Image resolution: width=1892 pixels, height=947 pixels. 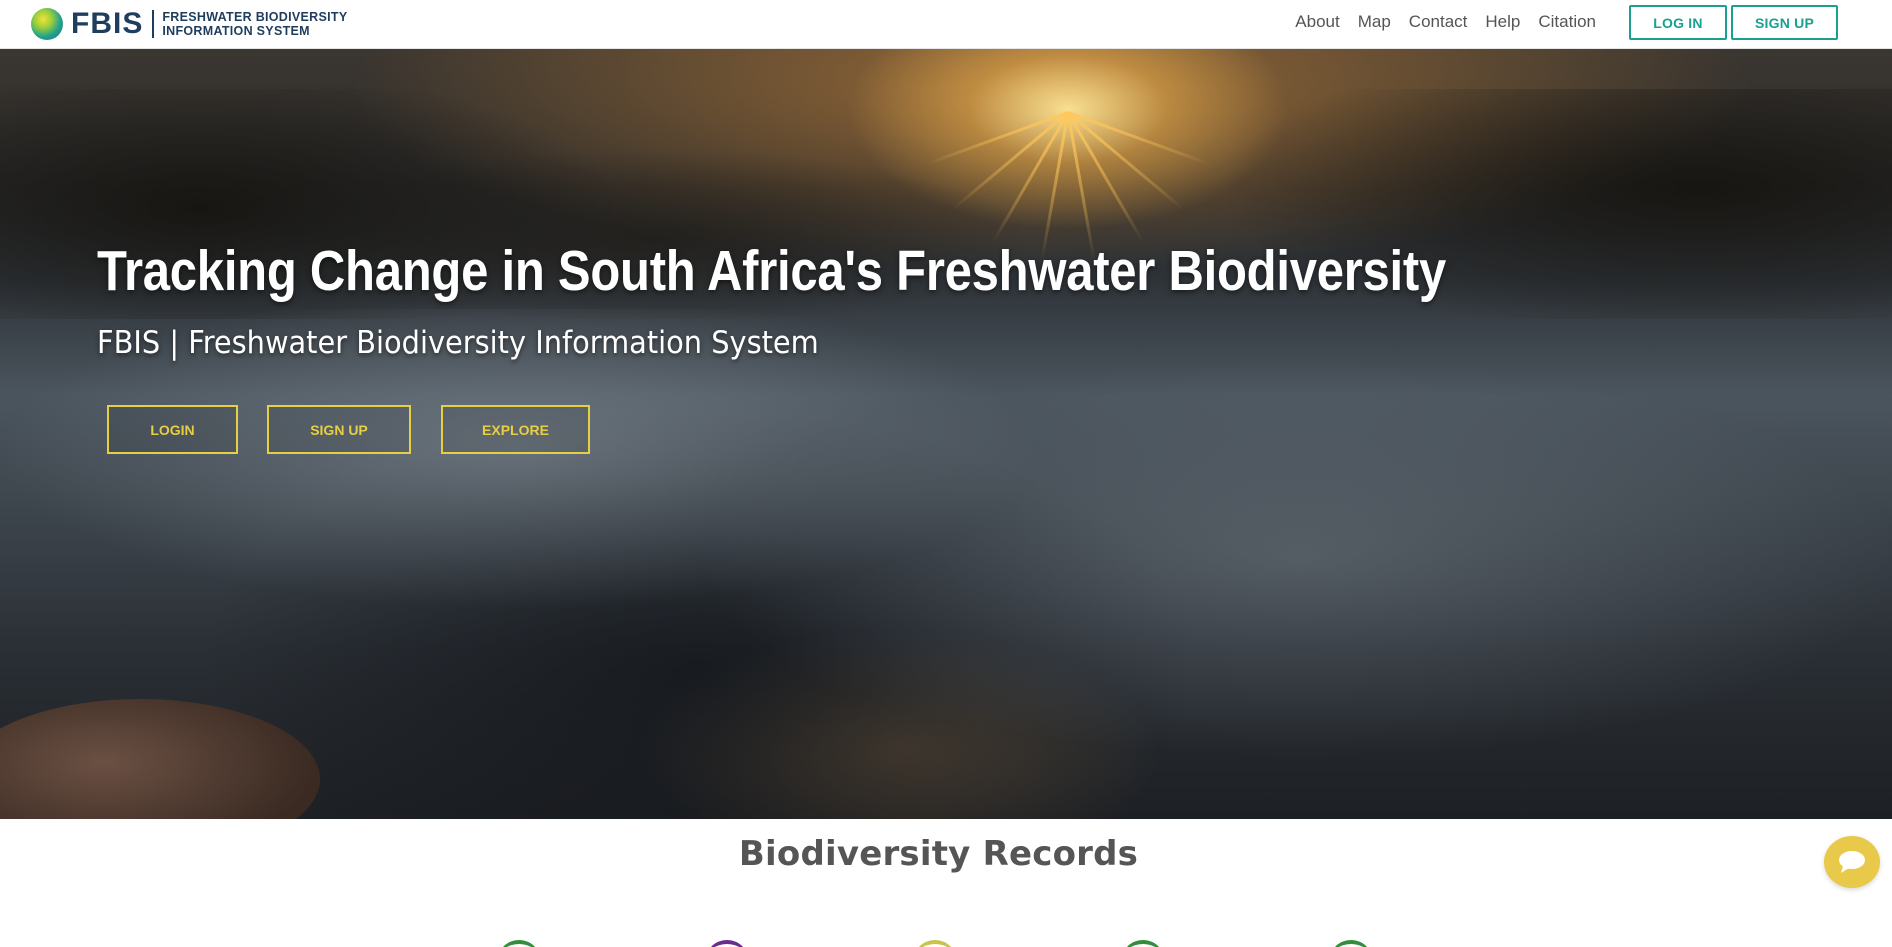 I want to click on nav-link-contact: Contact, so click(x=1438, y=22).